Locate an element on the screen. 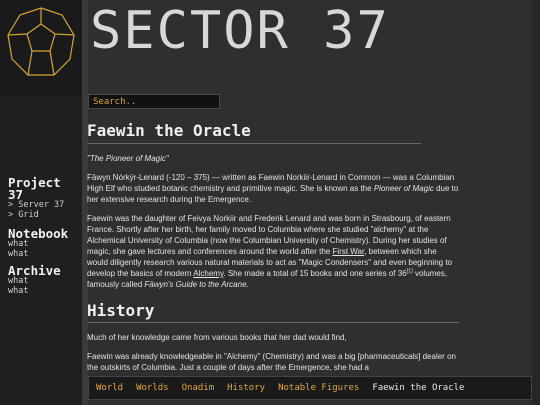  breadcrumb-worlds: Worlds is located at coordinates (152, 388).